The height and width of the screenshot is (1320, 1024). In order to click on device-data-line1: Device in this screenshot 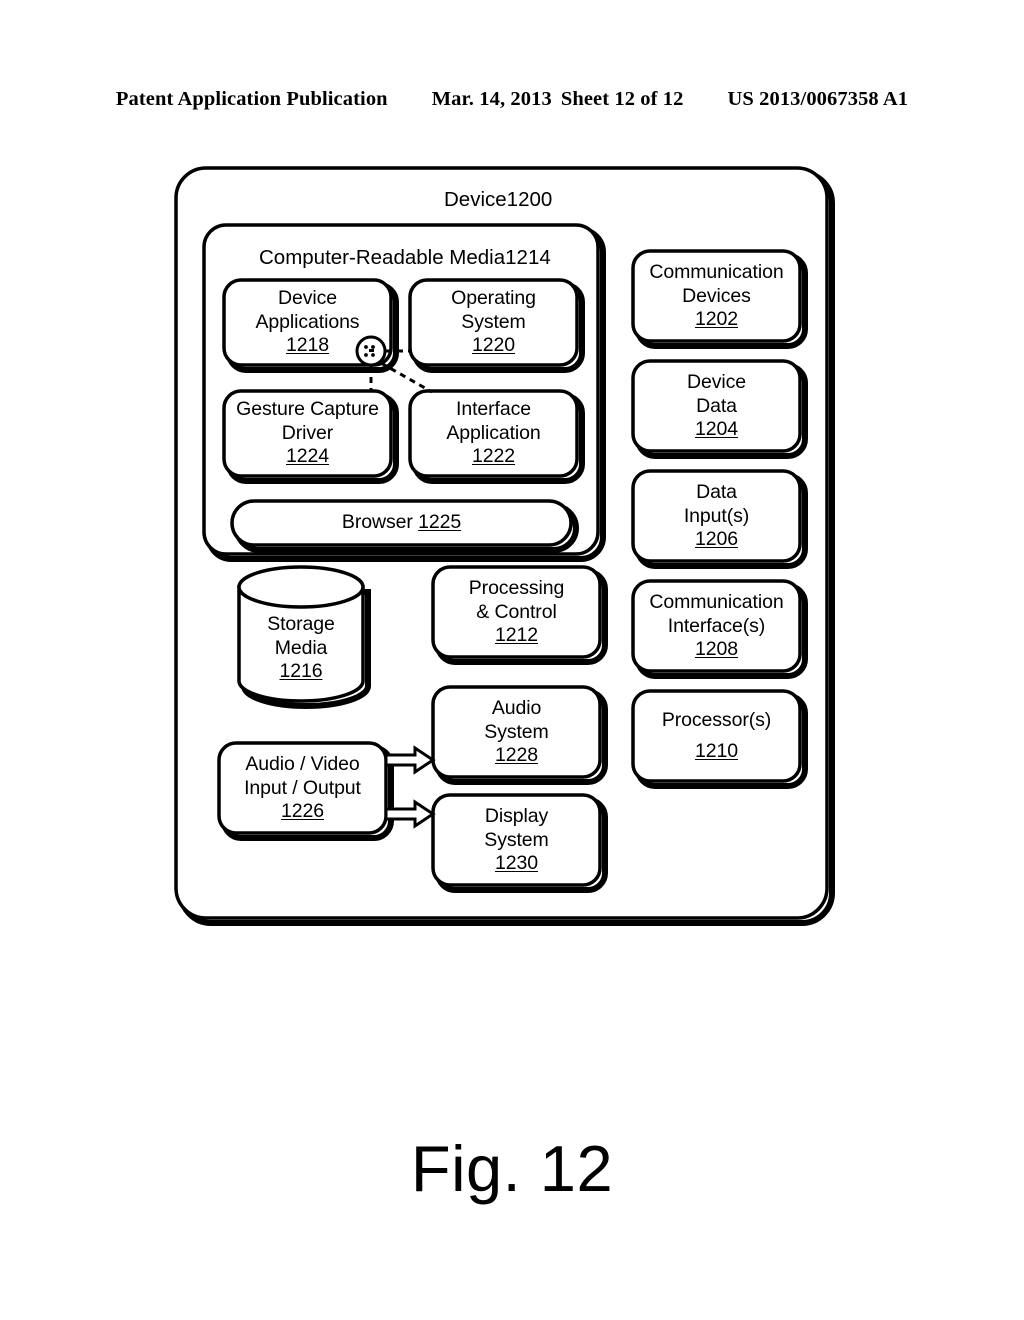, I will do `click(716, 382)`.